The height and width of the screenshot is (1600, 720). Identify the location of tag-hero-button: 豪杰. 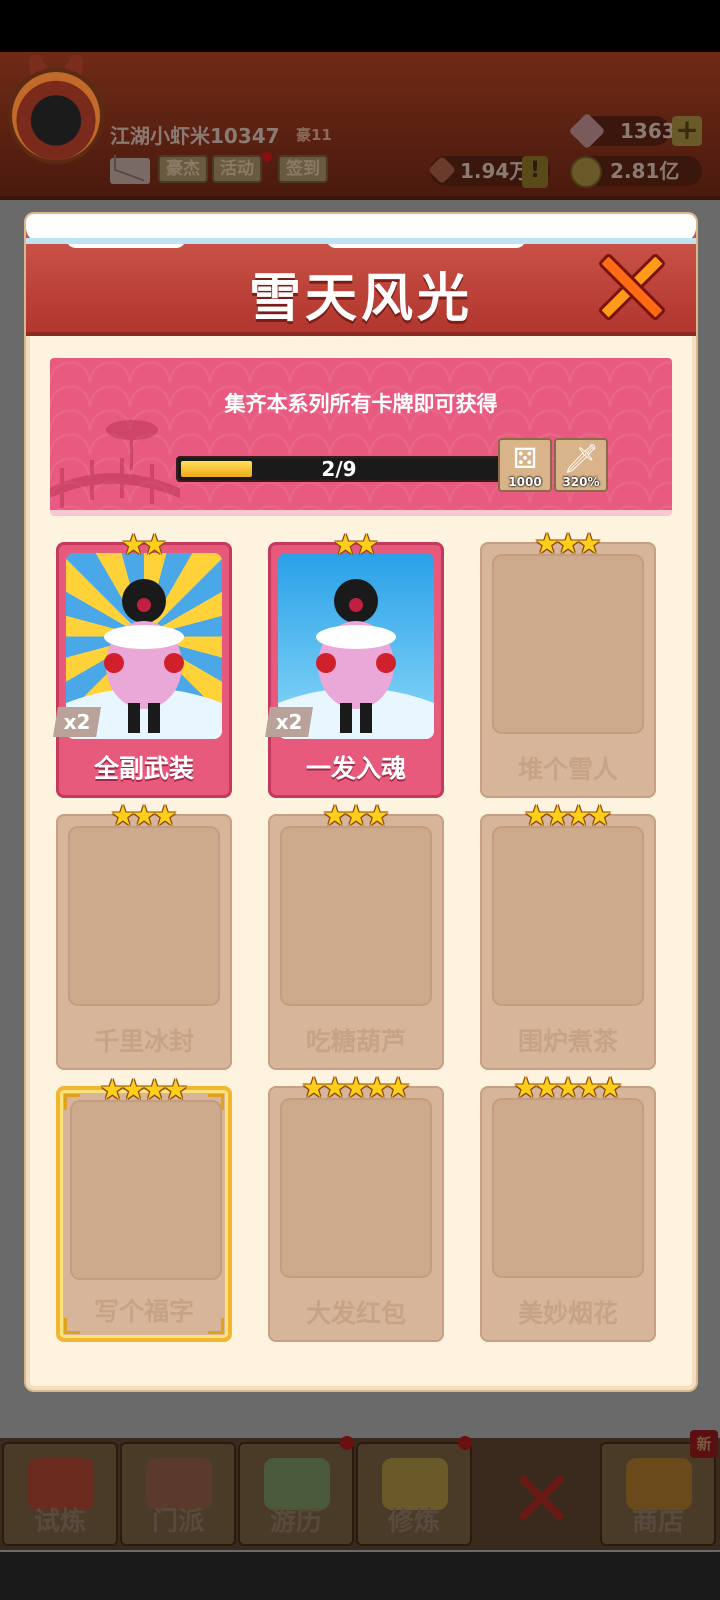
(183, 169).